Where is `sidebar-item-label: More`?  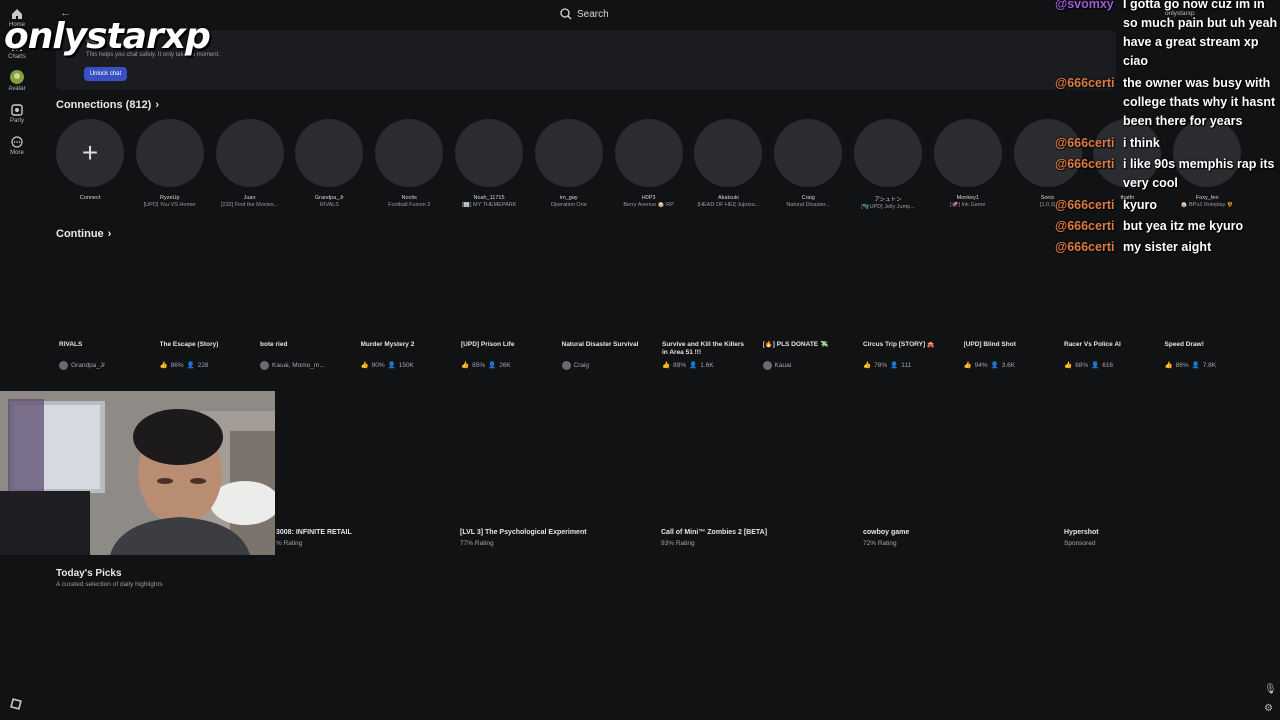 sidebar-item-label: More is located at coordinates (17, 153).